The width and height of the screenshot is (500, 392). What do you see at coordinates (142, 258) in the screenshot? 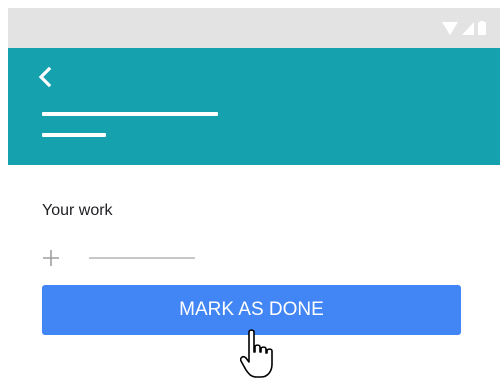
I see `add-placeholder-line` at bounding box center [142, 258].